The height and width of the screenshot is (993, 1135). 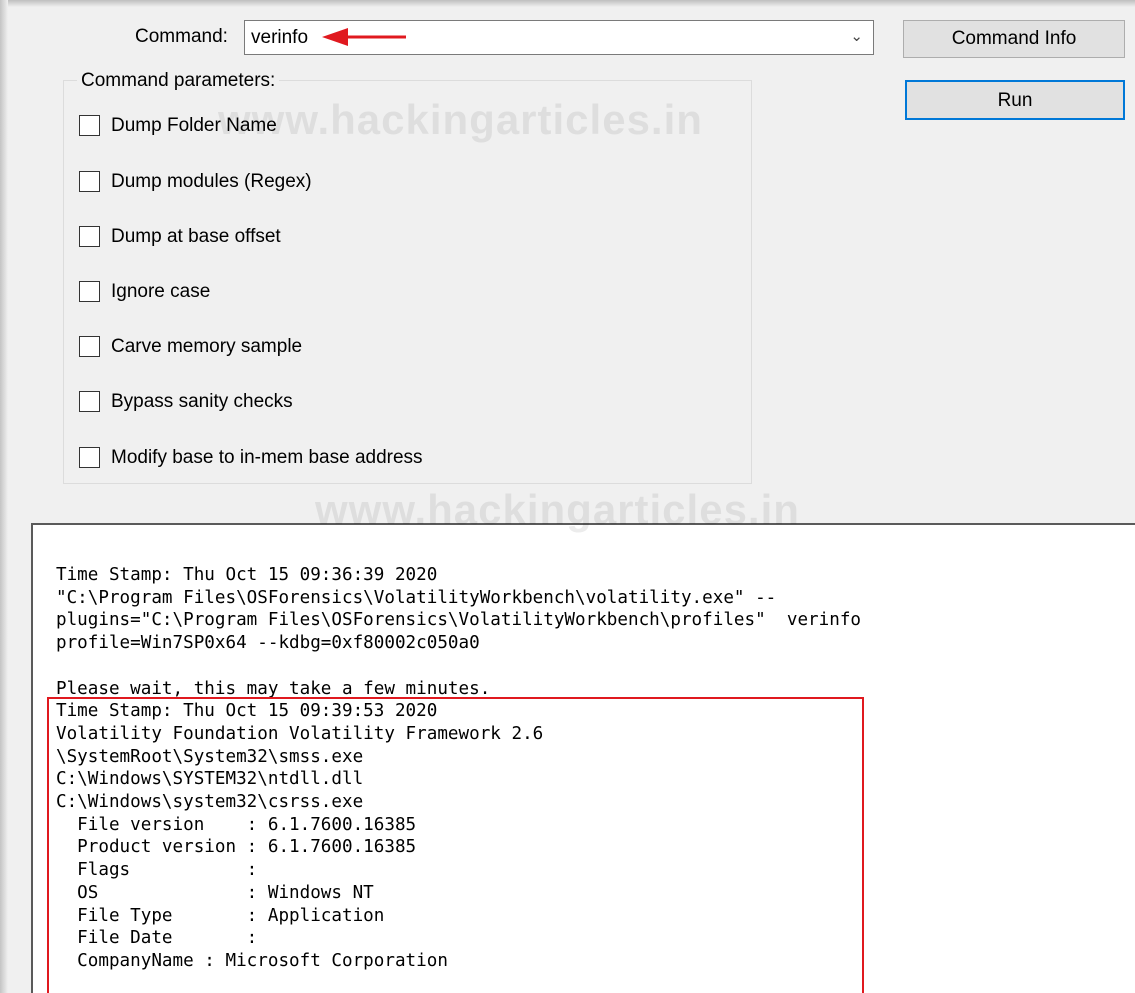 What do you see at coordinates (207, 346) in the screenshot?
I see `option-label: Carve memory sample` at bounding box center [207, 346].